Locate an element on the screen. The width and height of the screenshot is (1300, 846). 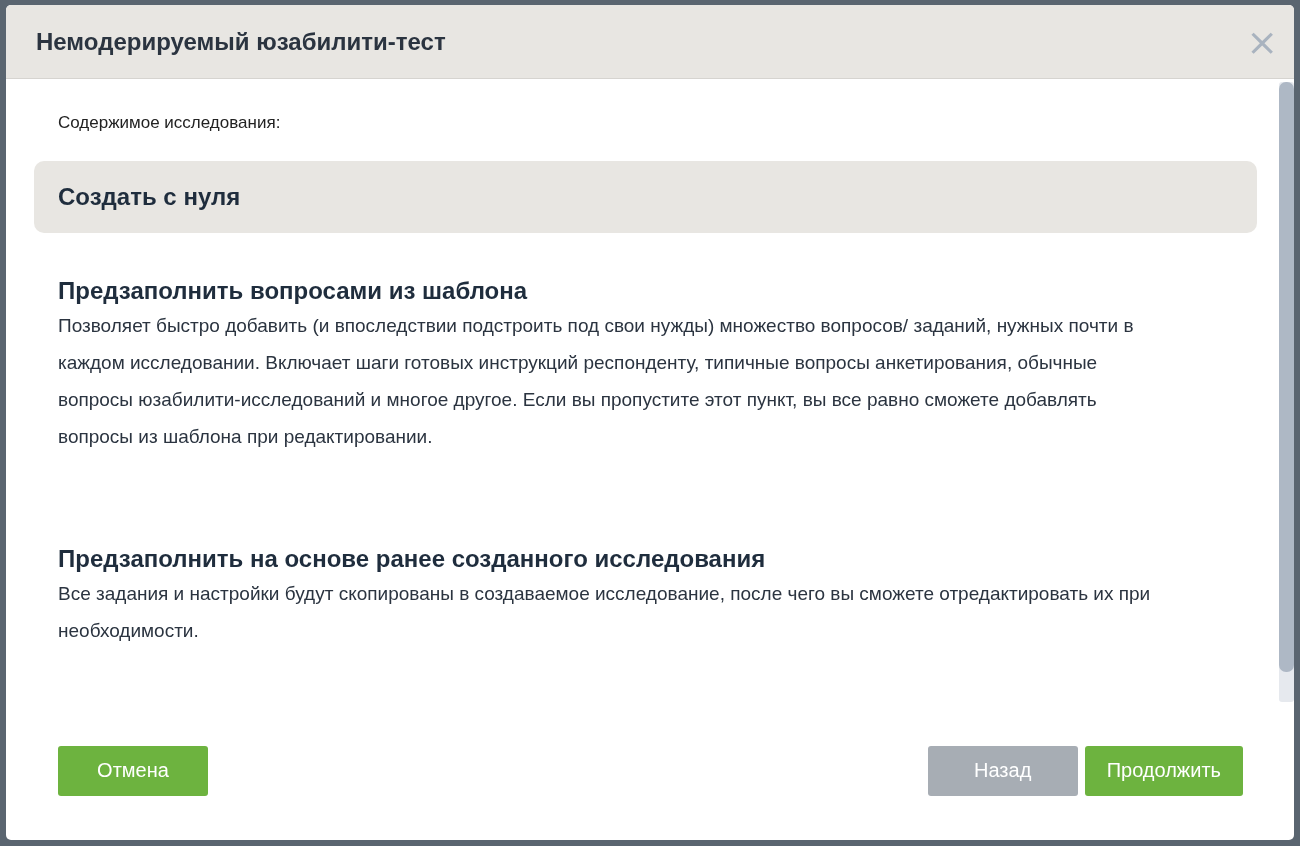
close-button: × is located at coordinates (1262, 41).